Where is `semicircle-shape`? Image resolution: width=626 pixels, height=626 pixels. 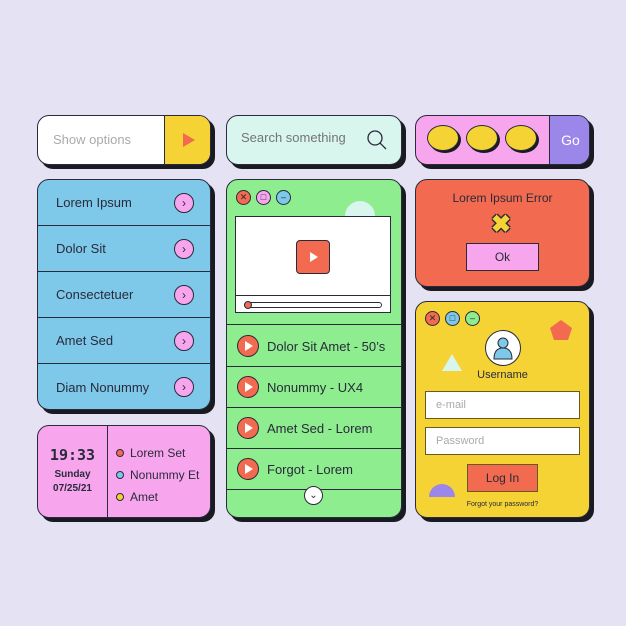
semicircle-shape is located at coordinates (442, 490).